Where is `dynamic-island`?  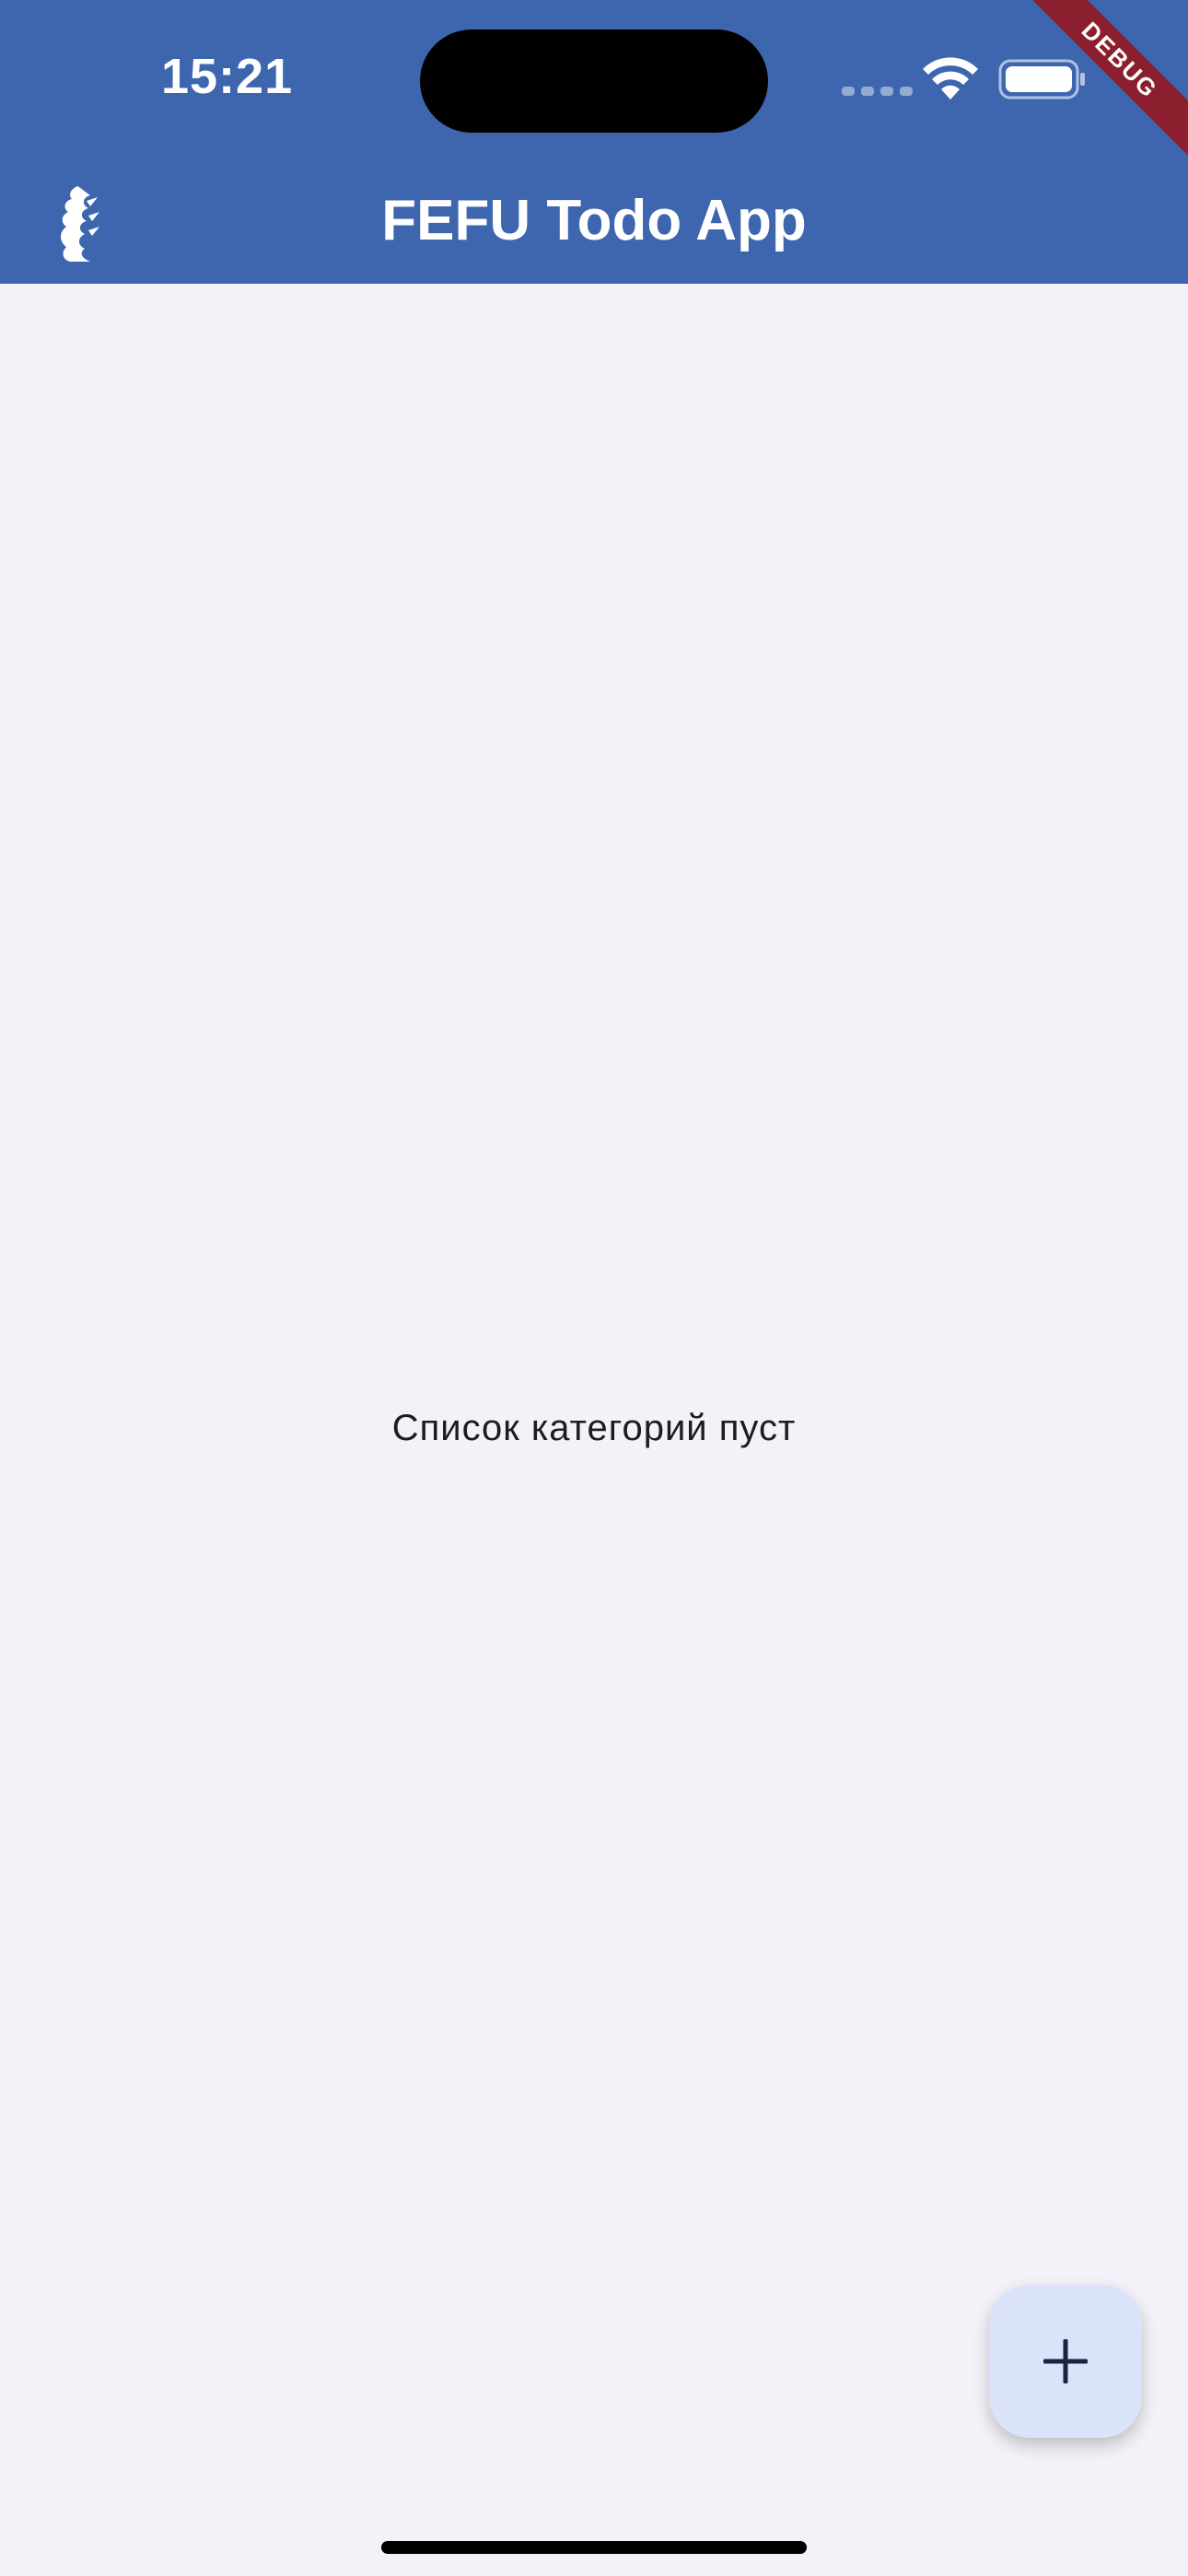 dynamic-island is located at coordinates (594, 81).